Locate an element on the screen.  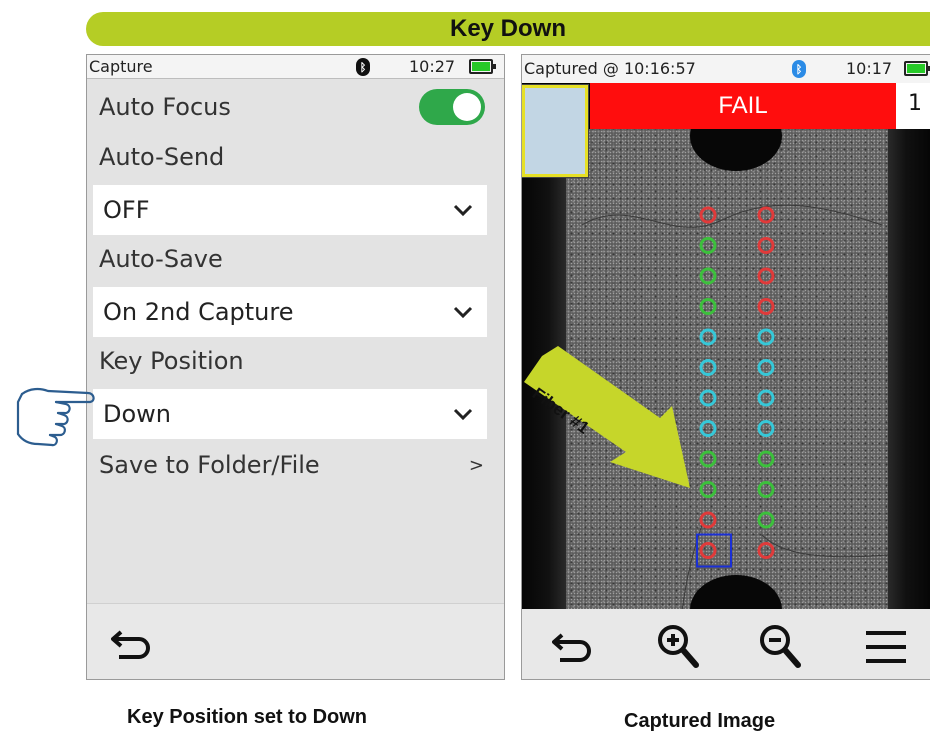
toggle-knob is located at coordinates (467, 107).